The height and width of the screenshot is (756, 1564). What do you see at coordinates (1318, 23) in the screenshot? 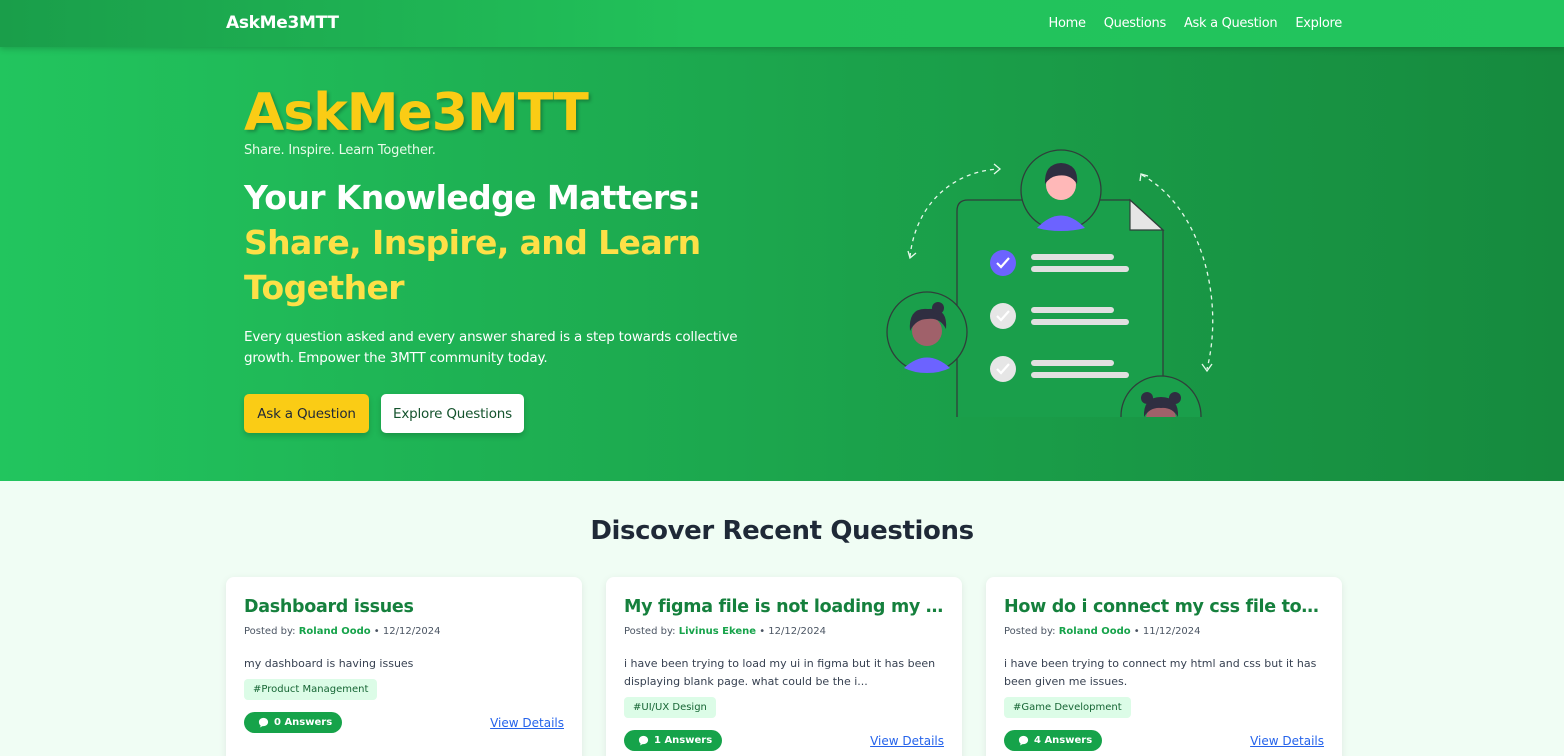
I see `nav-link-explore: Explore` at bounding box center [1318, 23].